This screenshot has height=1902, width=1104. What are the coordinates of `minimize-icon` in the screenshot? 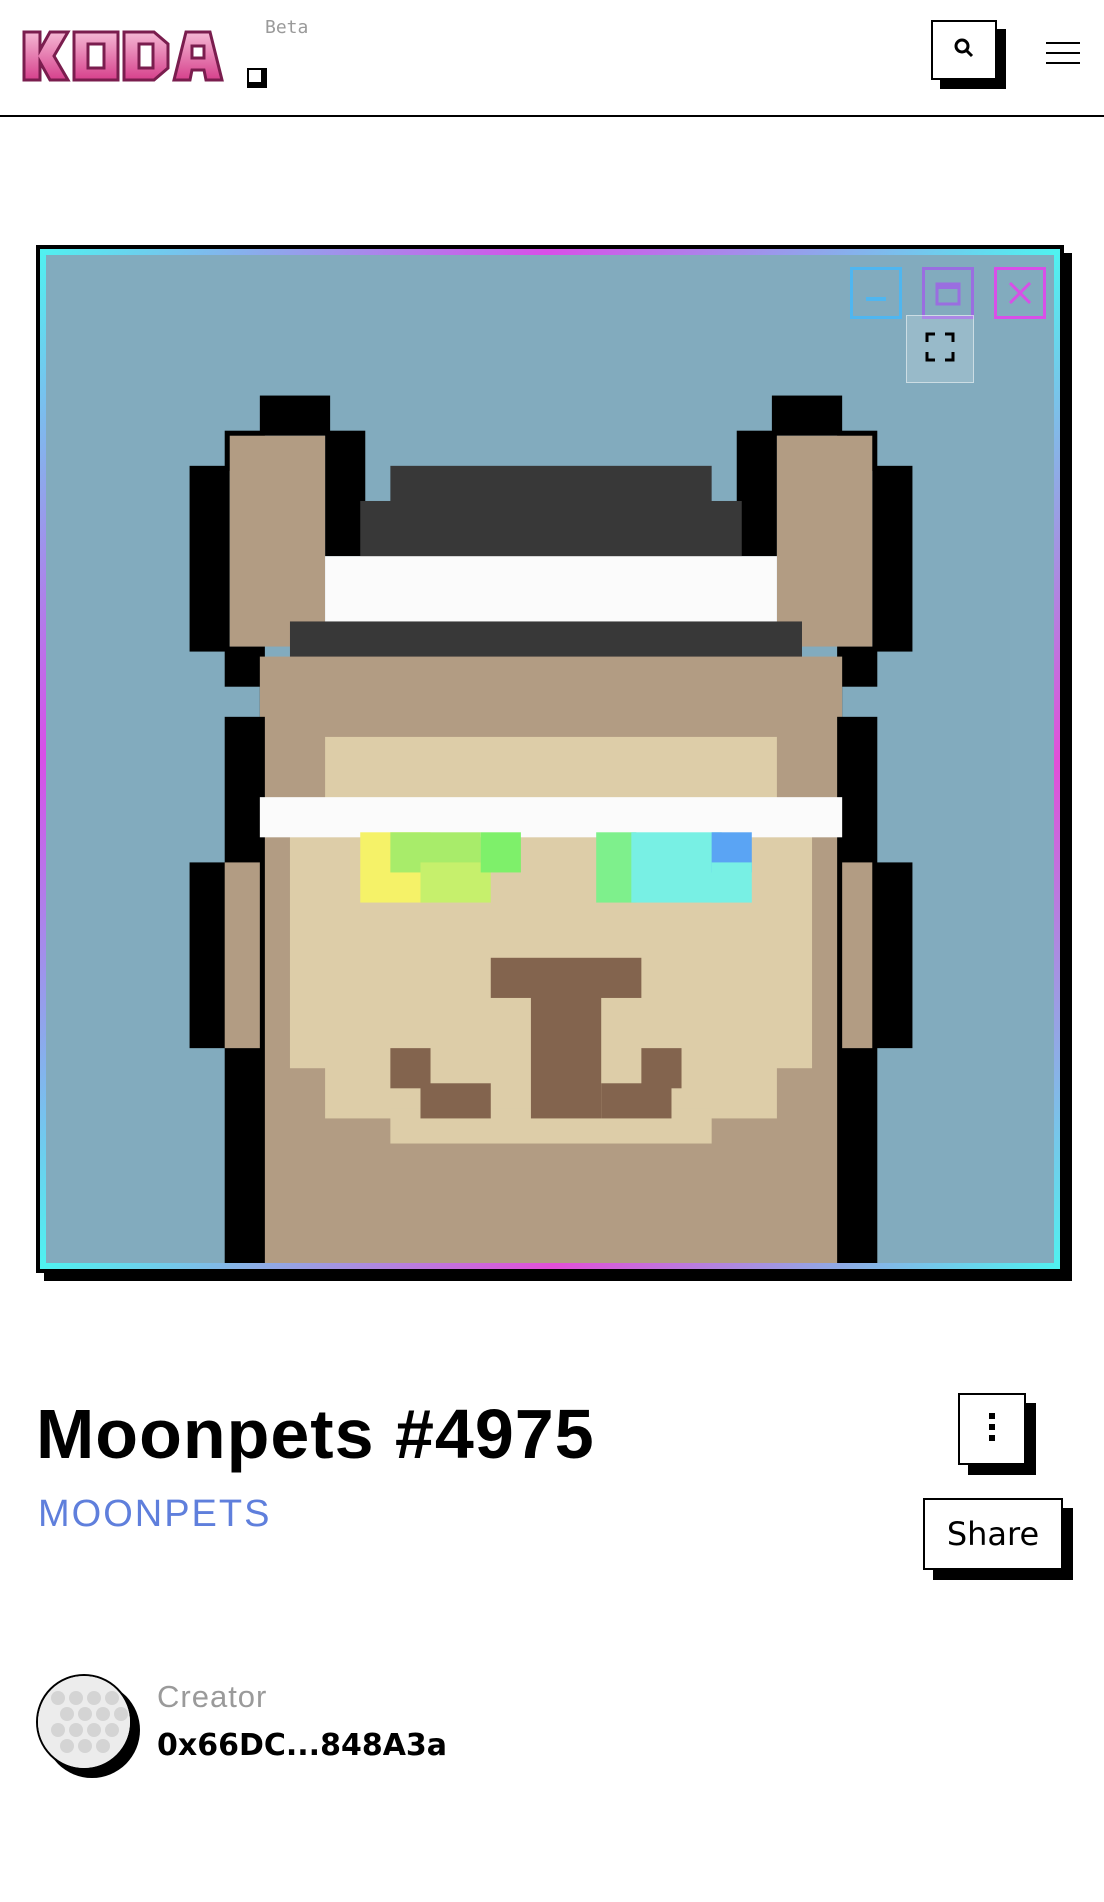 It's located at (876, 293).